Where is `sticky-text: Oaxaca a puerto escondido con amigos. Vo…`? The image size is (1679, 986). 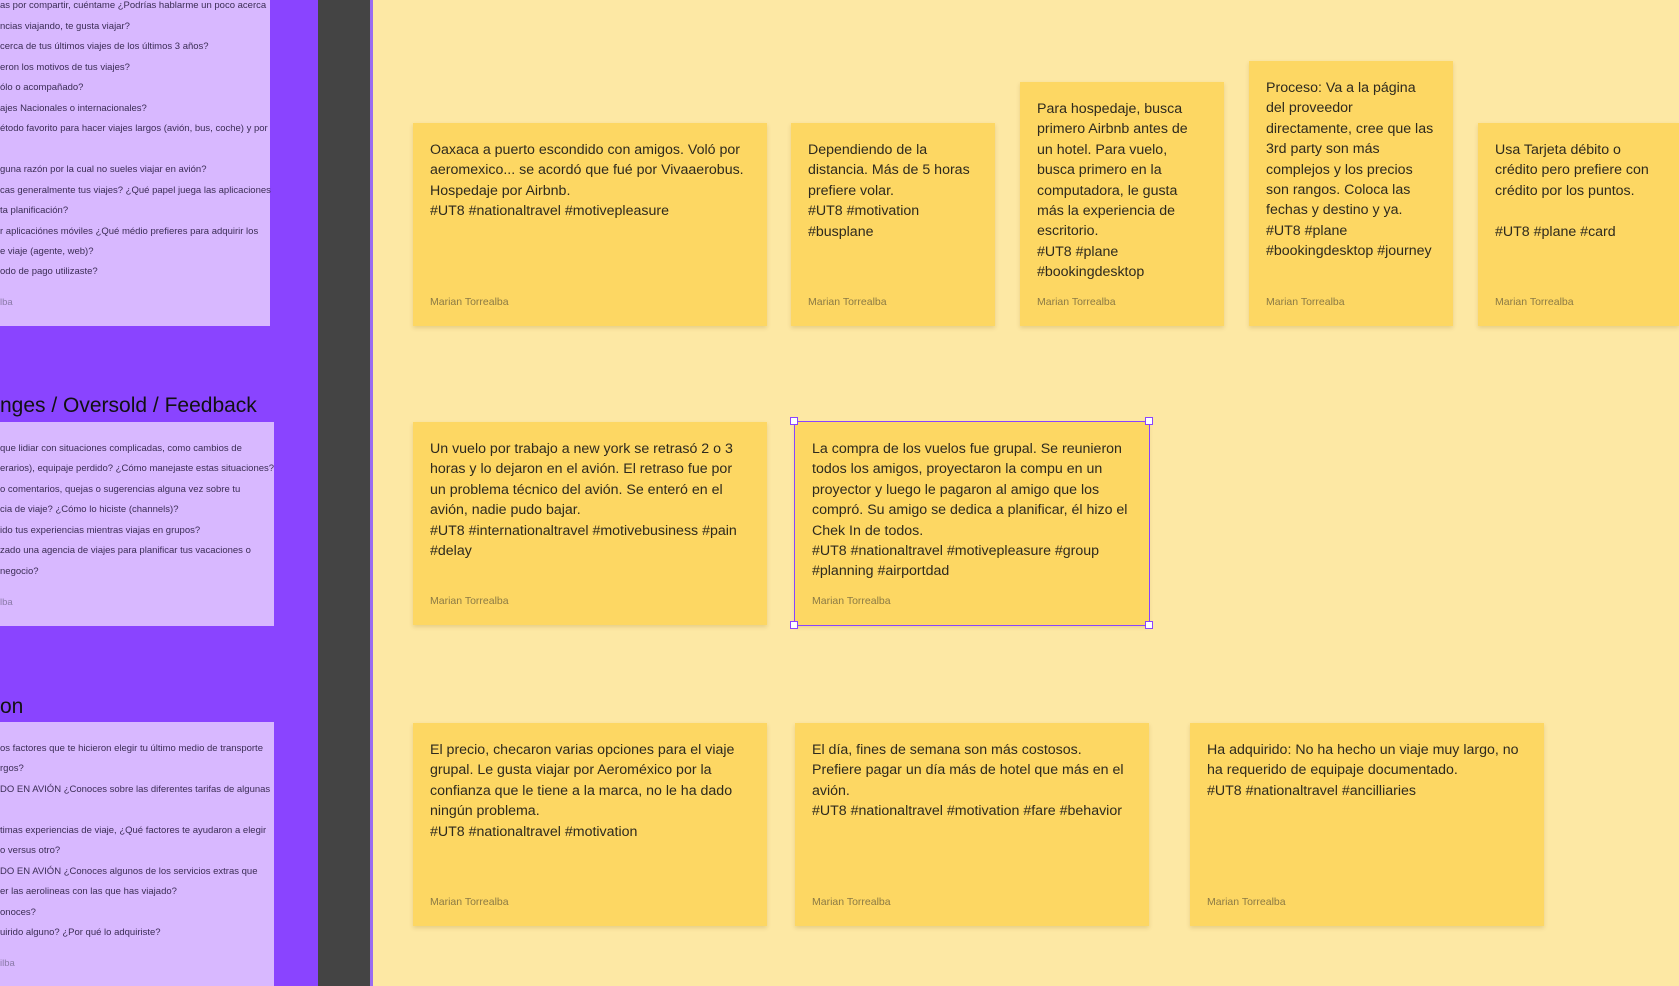
sticky-text: Oaxaca a puerto escondido con amigos. Vo… is located at coordinates (587, 181).